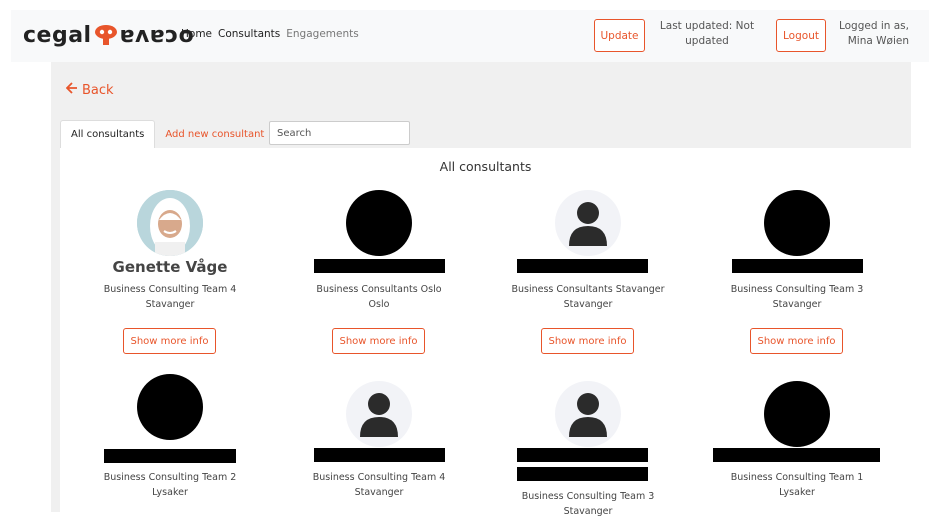 The height and width of the screenshot is (519, 940). I want to click on team-location: Oslo, so click(379, 304).